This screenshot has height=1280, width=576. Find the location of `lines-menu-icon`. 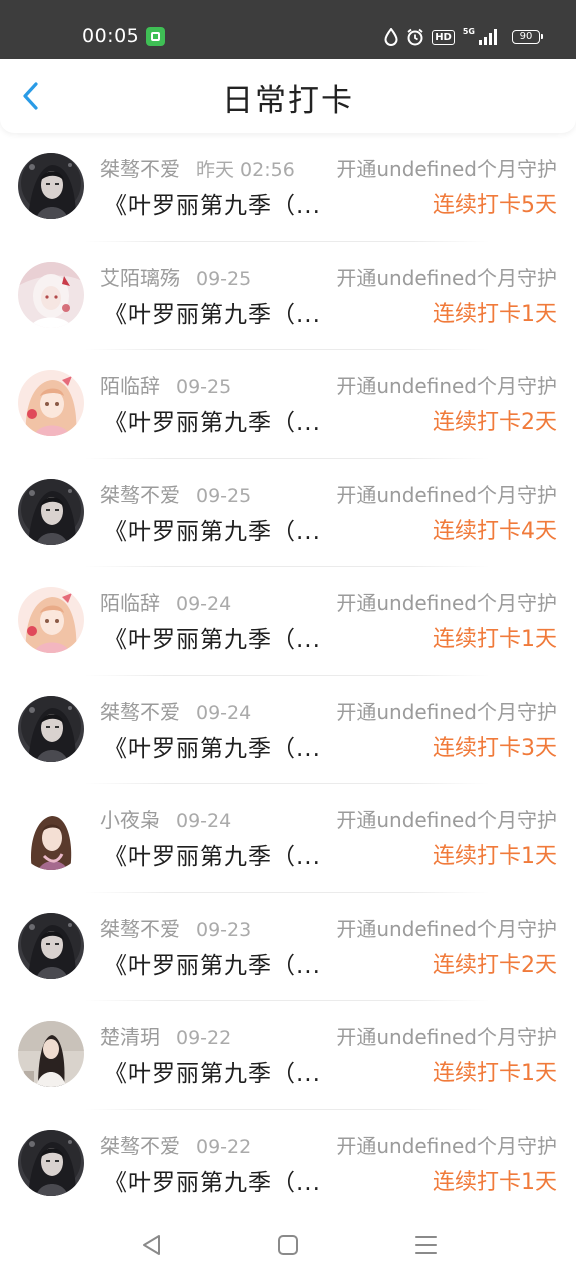

lines-menu-icon is located at coordinates (426, 1245).